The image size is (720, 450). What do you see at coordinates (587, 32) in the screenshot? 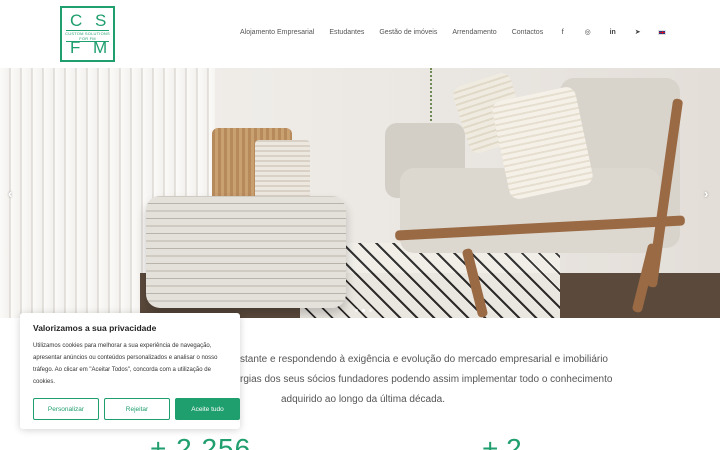
I see `instagram-icon: ◎` at bounding box center [587, 32].